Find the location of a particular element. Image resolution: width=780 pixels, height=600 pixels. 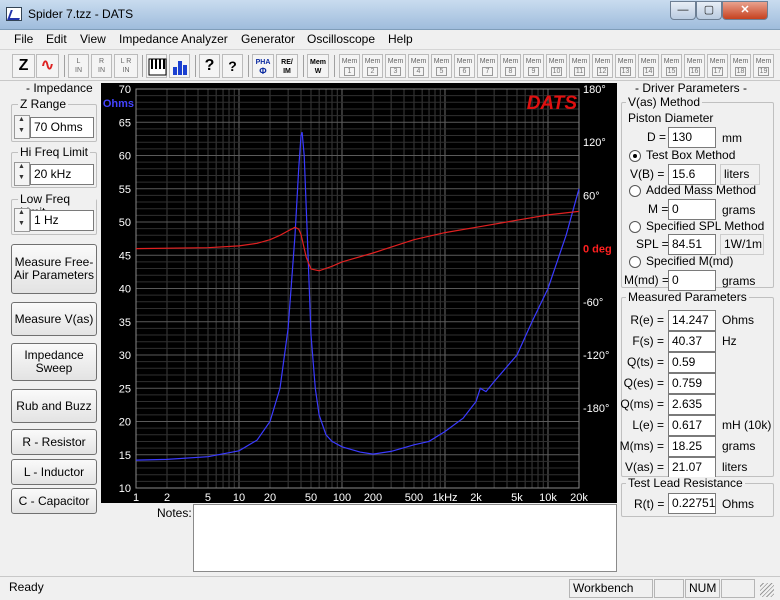

menu-file: File is located at coordinates (23, 39).